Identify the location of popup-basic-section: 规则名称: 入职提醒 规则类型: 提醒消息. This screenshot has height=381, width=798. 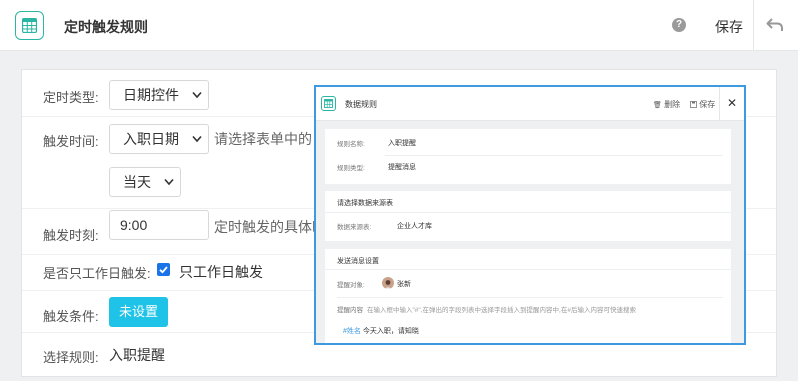
(528, 156).